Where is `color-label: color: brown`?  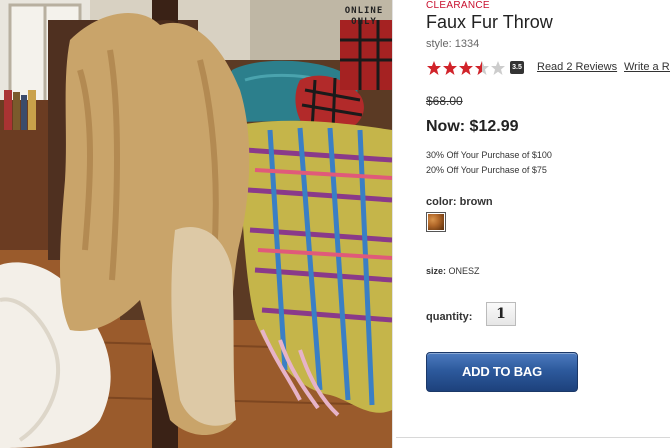
color-label: color: brown is located at coordinates (459, 202).